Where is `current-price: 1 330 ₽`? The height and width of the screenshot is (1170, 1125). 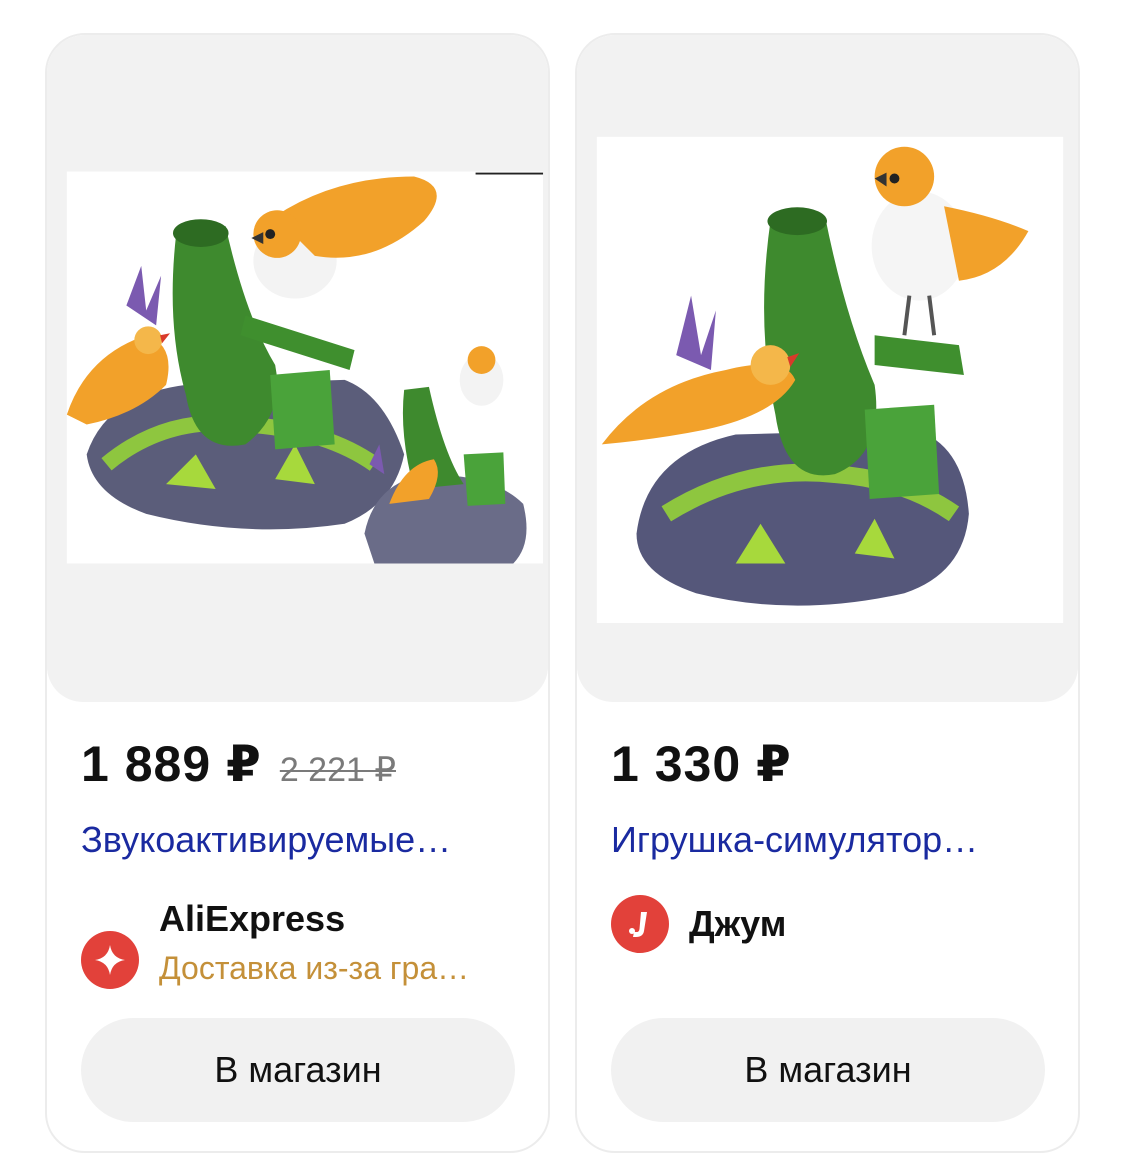 current-price: 1 330 ₽ is located at coordinates (701, 764).